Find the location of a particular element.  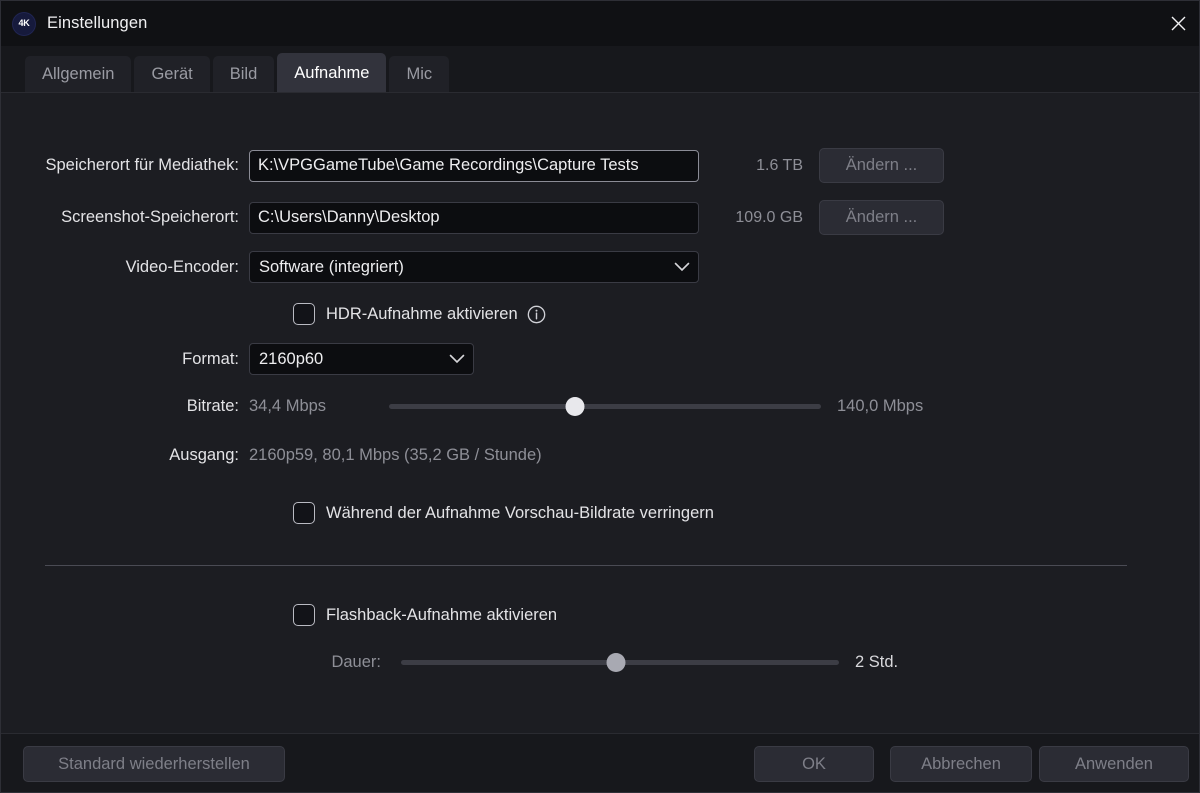

video-encoder-value: Software (integriert) is located at coordinates (331, 266).